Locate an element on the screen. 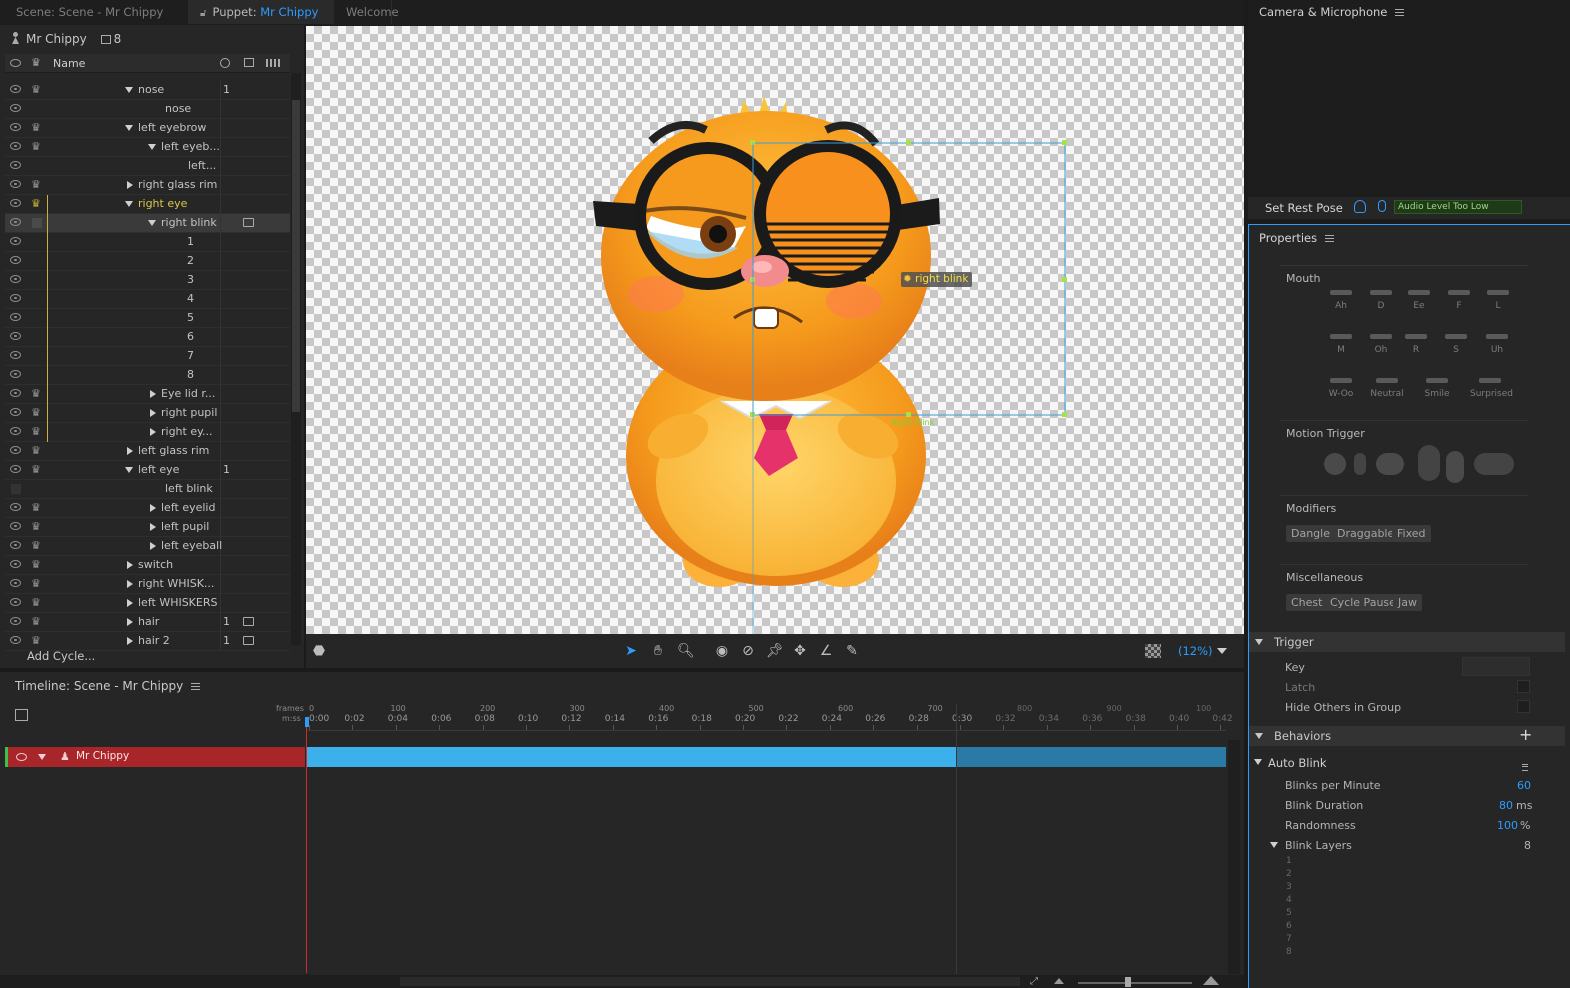 This screenshot has width=1570, height=988. microphone-icon is located at coordinates (1382, 206).